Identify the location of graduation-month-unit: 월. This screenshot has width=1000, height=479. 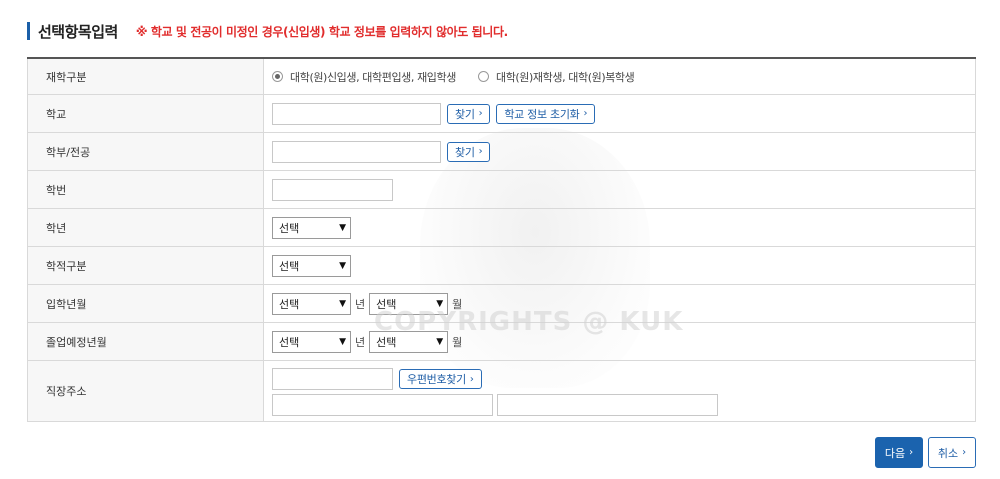
(457, 342).